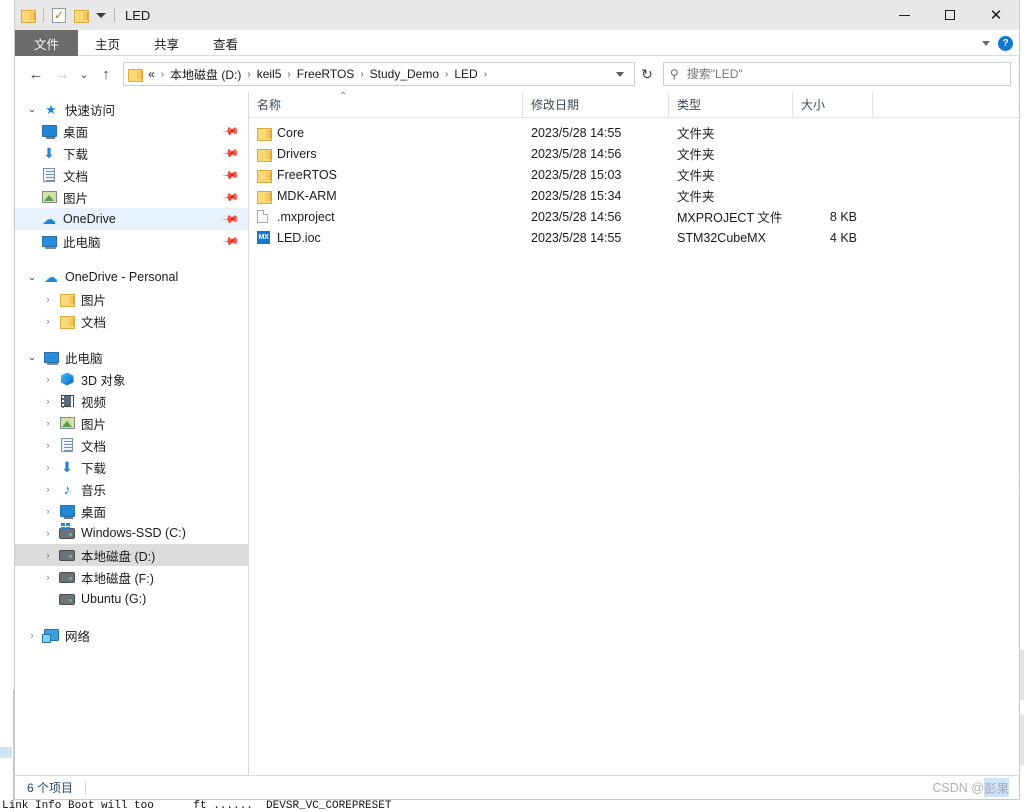 The width and height of the screenshot is (1024, 812). I want to click on forward-button: →, so click(62, 74).